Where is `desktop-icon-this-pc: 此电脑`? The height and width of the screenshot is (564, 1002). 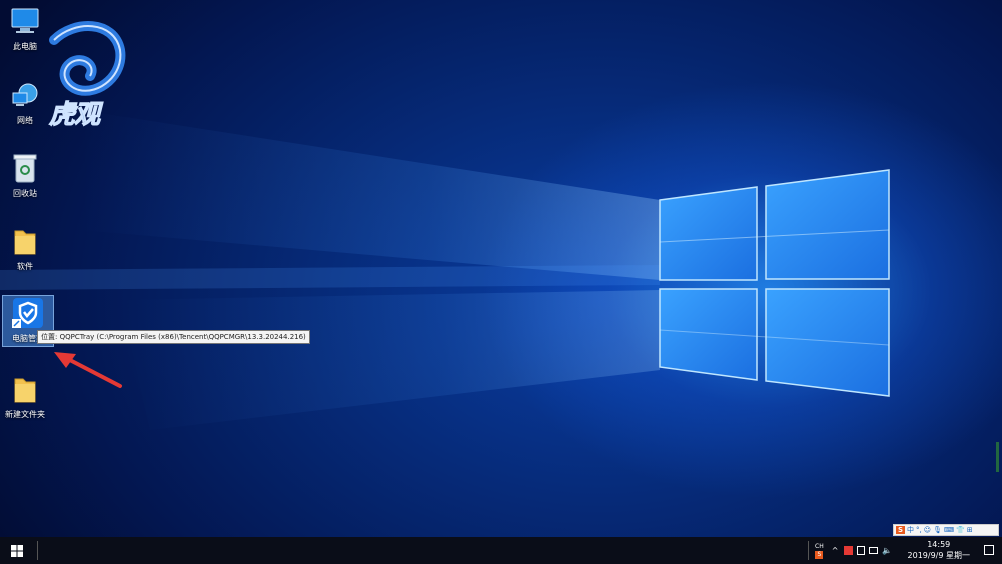 desktop-icon-this-pc: 此电脑 is located at coordinates (25, 28).